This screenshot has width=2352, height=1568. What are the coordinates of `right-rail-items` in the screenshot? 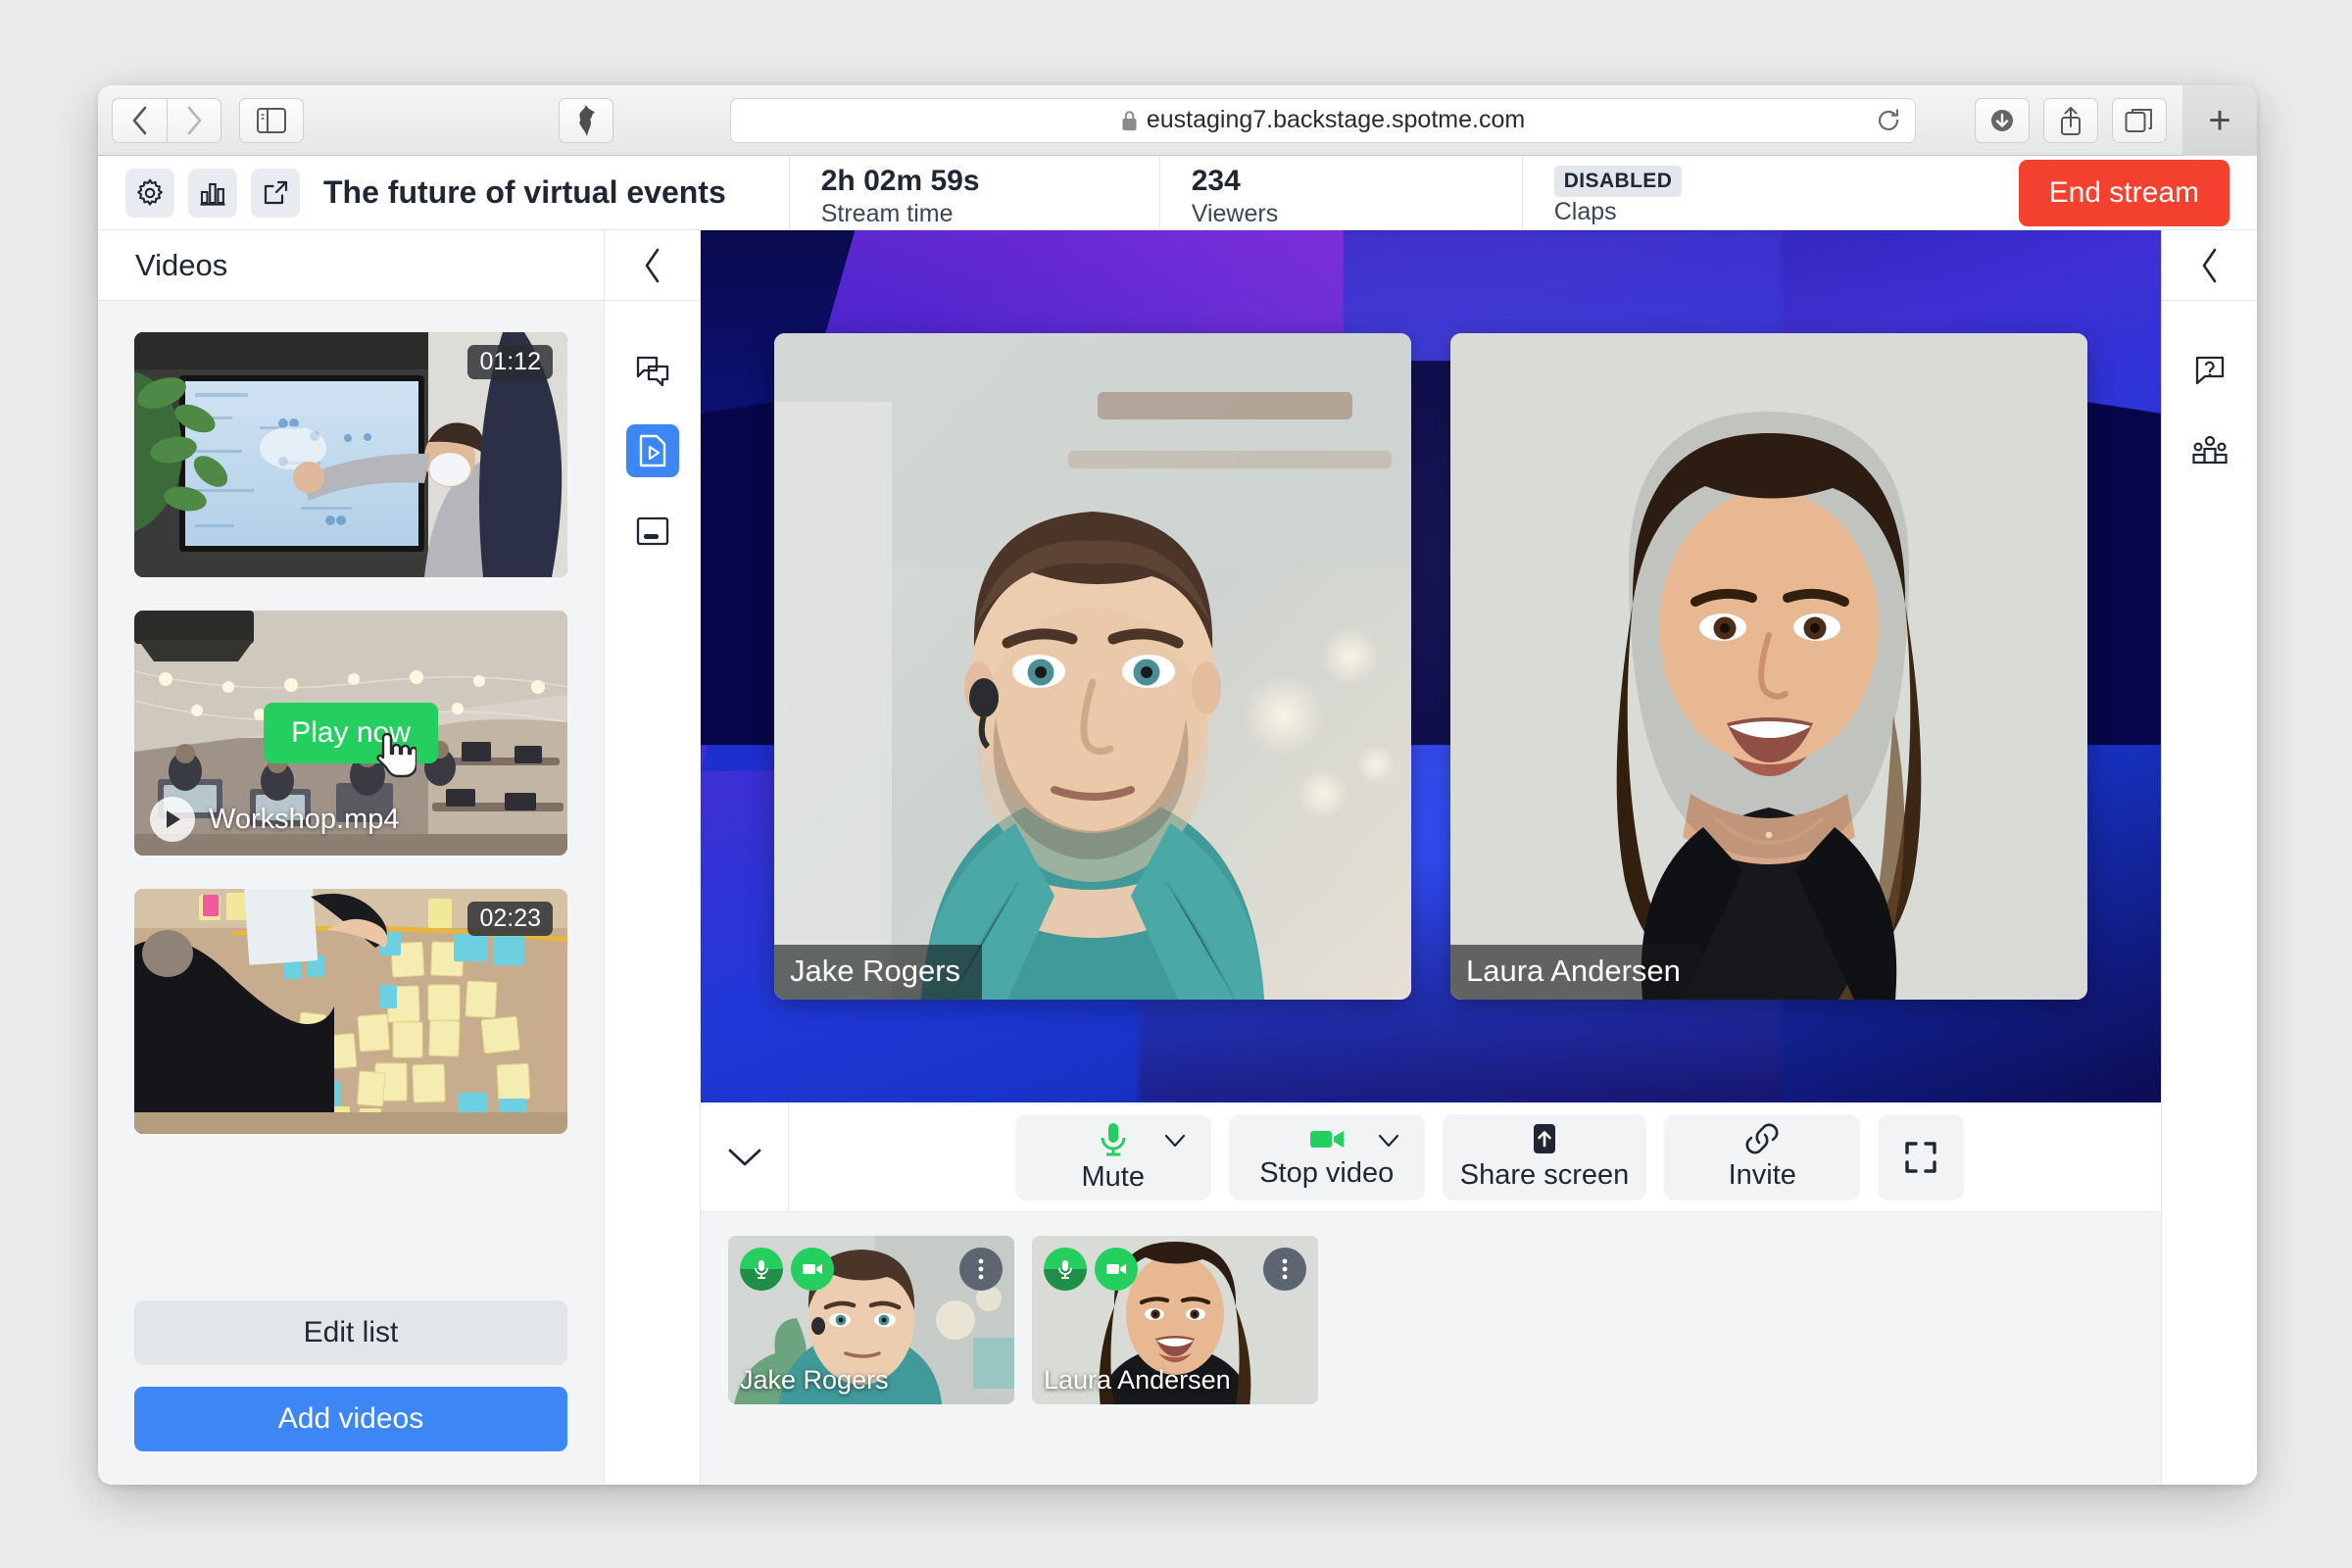 It's located at (2209, 389).